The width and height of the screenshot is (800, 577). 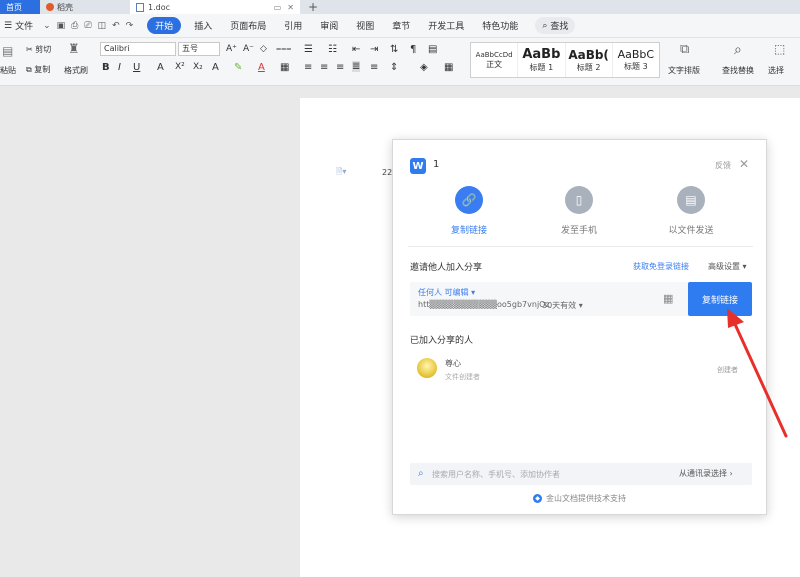 I want to click on menu-file: 文件, so click(x=26, y=25).